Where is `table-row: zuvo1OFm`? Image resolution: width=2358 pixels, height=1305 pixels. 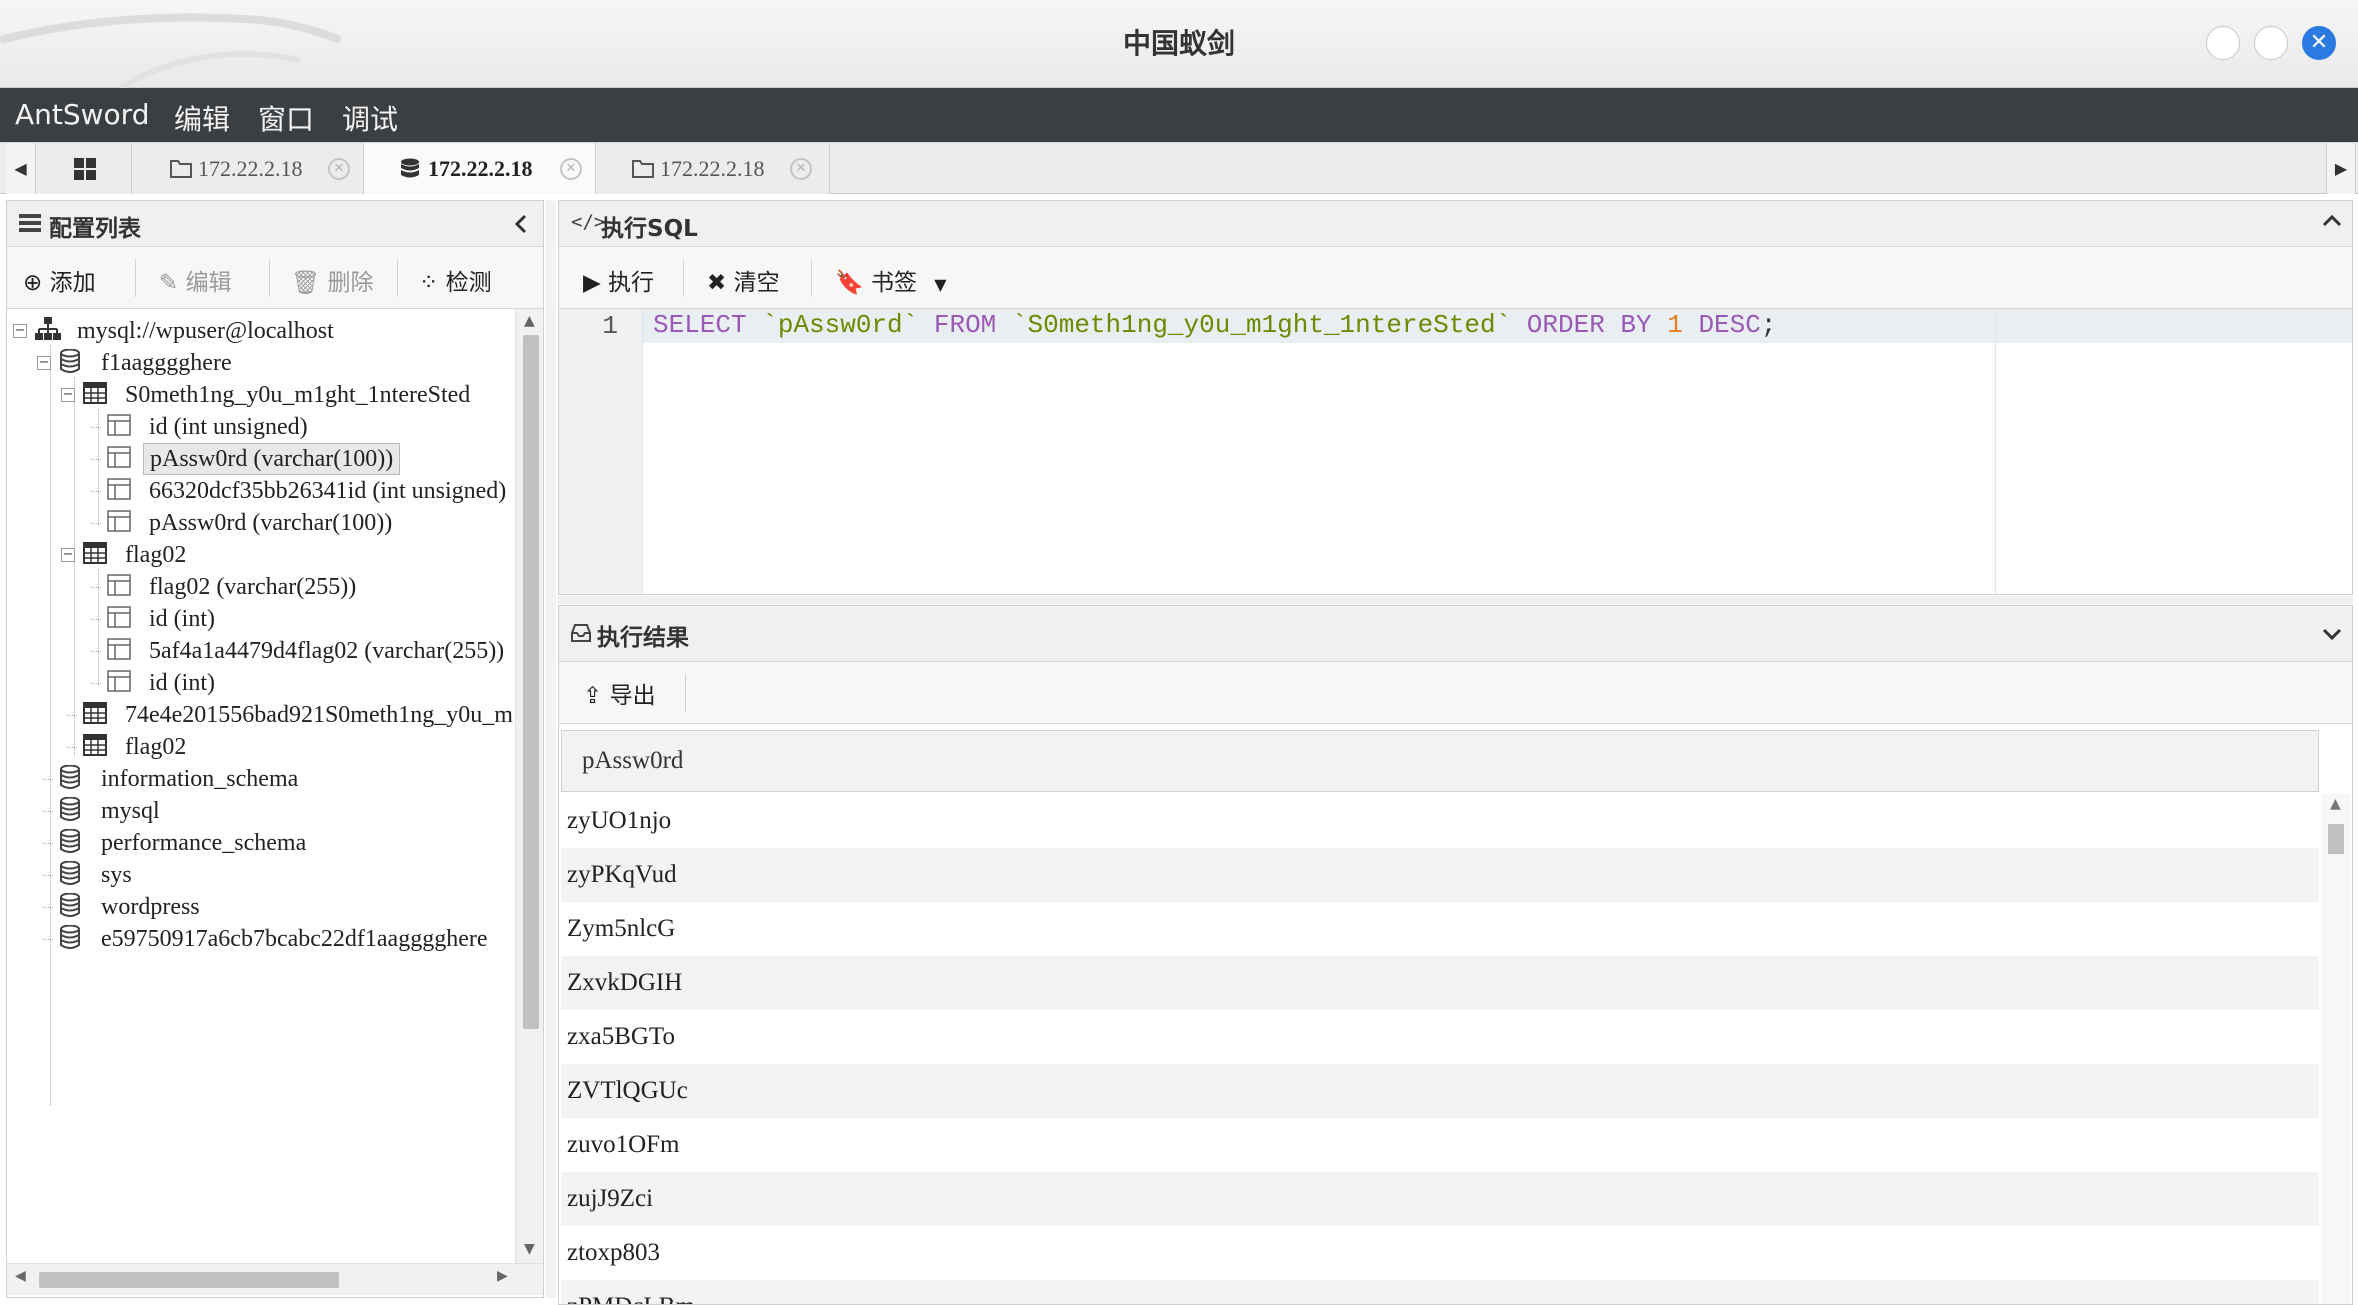 table-row: zuvo1OFm is located at coordinates (1440, 1145).